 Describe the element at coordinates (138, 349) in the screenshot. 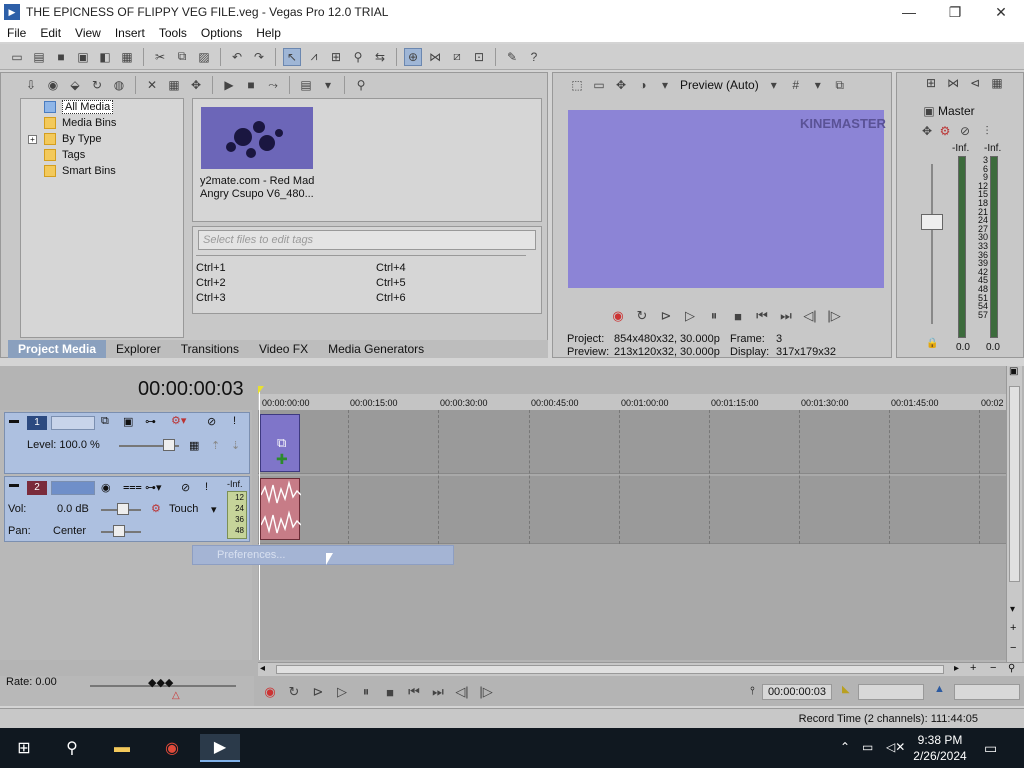

I see `tab-explorer: Explorer` at that location.